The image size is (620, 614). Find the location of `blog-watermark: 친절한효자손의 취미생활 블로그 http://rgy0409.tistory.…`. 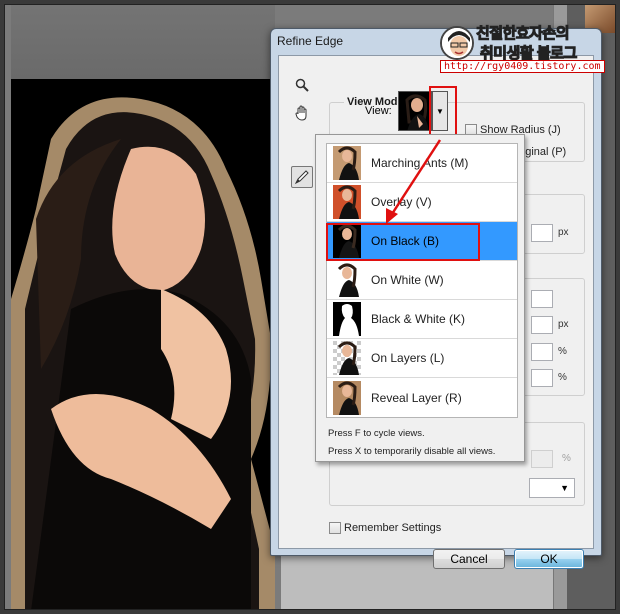

blog-watermark: 친절한효자손의 취미생활 블로그 http://rgy0409.tistory.… is located at coordinates (522, 50).